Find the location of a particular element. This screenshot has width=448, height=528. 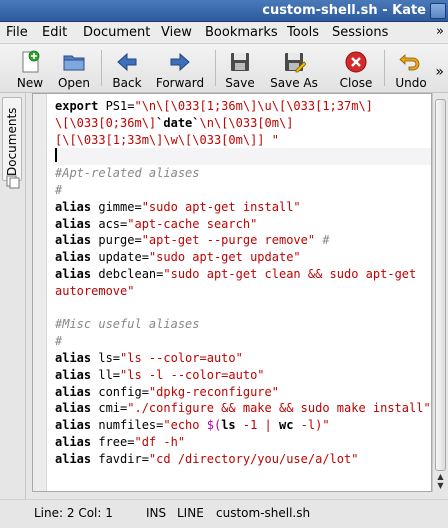

code-token: "sudo apt-get clean && sudo apt-get is located at coordinates (290, 273).